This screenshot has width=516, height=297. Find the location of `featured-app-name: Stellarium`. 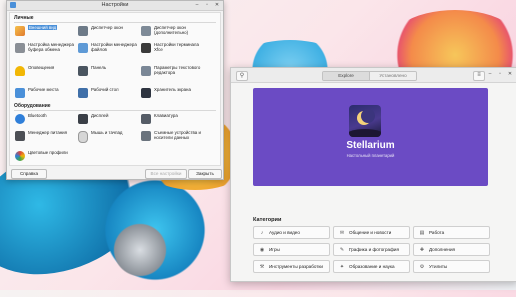

featured-app-name: Stellarium is located at coordinates (370, 145).